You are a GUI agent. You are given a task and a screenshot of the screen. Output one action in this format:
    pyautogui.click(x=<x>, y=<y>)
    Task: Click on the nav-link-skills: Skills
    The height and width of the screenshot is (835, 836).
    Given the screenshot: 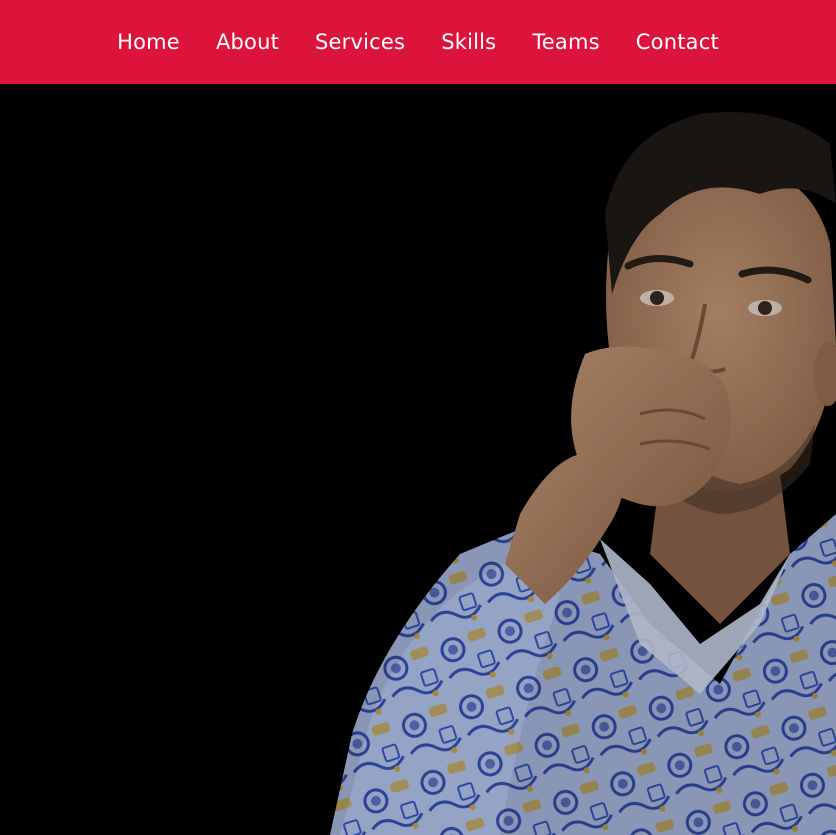 What is the action you would take?
    pyautogui.click(x=468, y=42)
    